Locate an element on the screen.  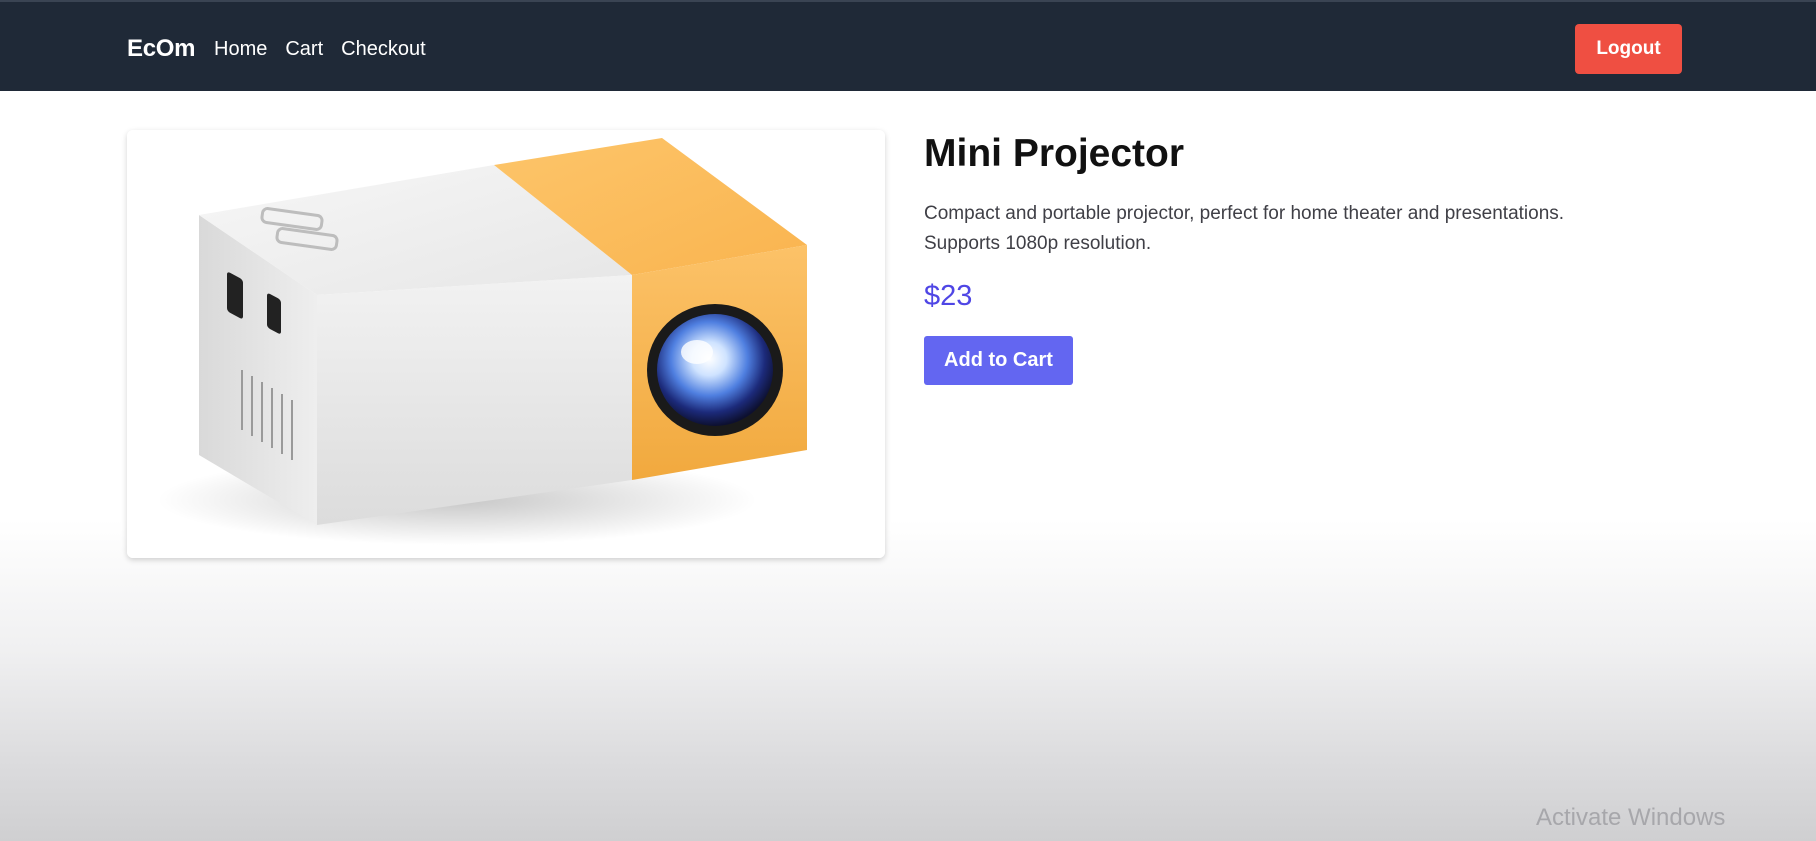
add-to-cart-button: Add to Cart is located at coordinates (998, 360).